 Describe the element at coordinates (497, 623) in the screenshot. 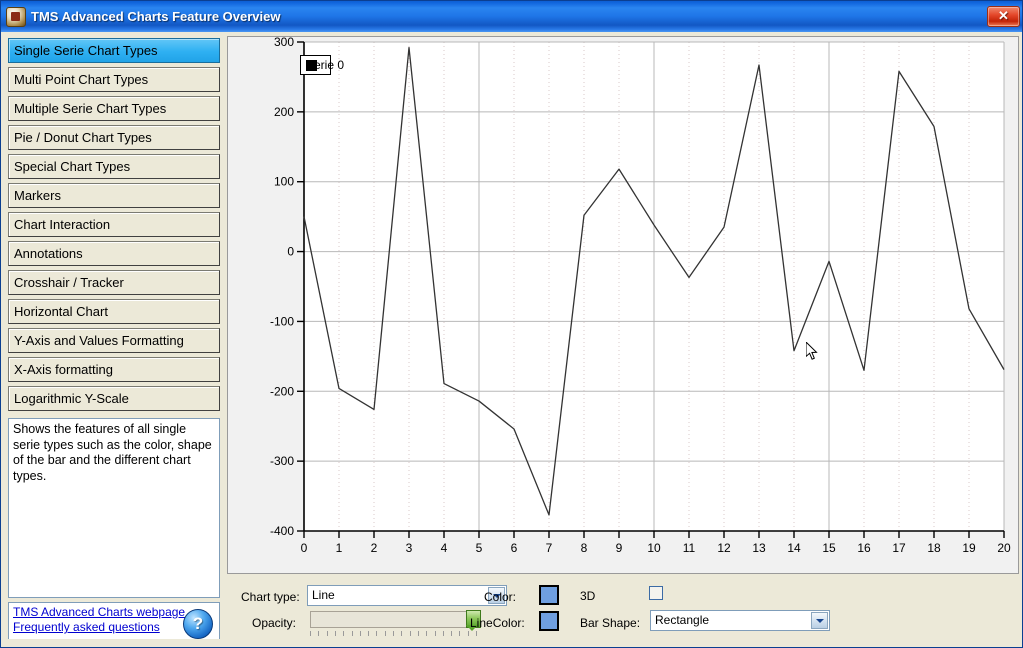

I see `linecolor-label: LineColor:` at that location.